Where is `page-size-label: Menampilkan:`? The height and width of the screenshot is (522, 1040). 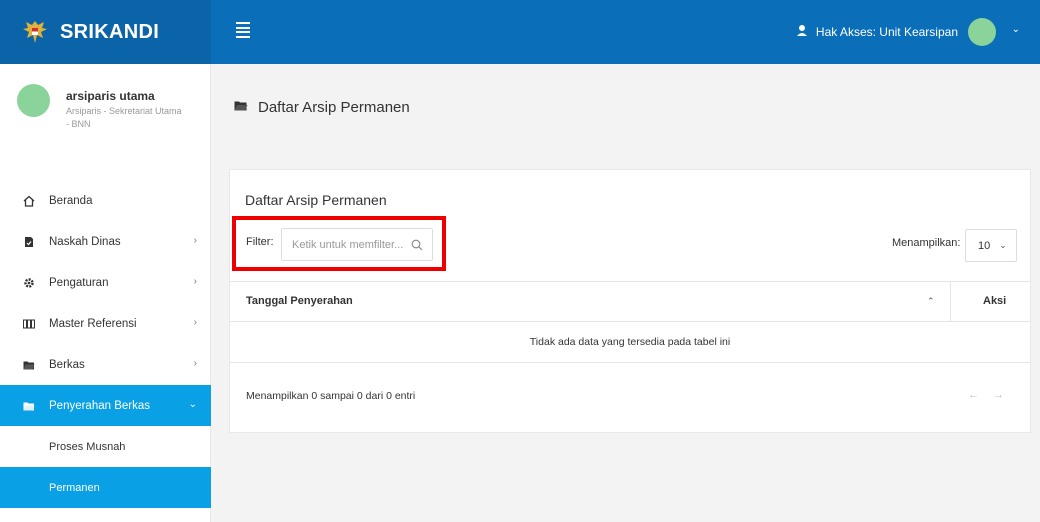 page-size-label: Menampilkan: is located at coordinates (926, 243).